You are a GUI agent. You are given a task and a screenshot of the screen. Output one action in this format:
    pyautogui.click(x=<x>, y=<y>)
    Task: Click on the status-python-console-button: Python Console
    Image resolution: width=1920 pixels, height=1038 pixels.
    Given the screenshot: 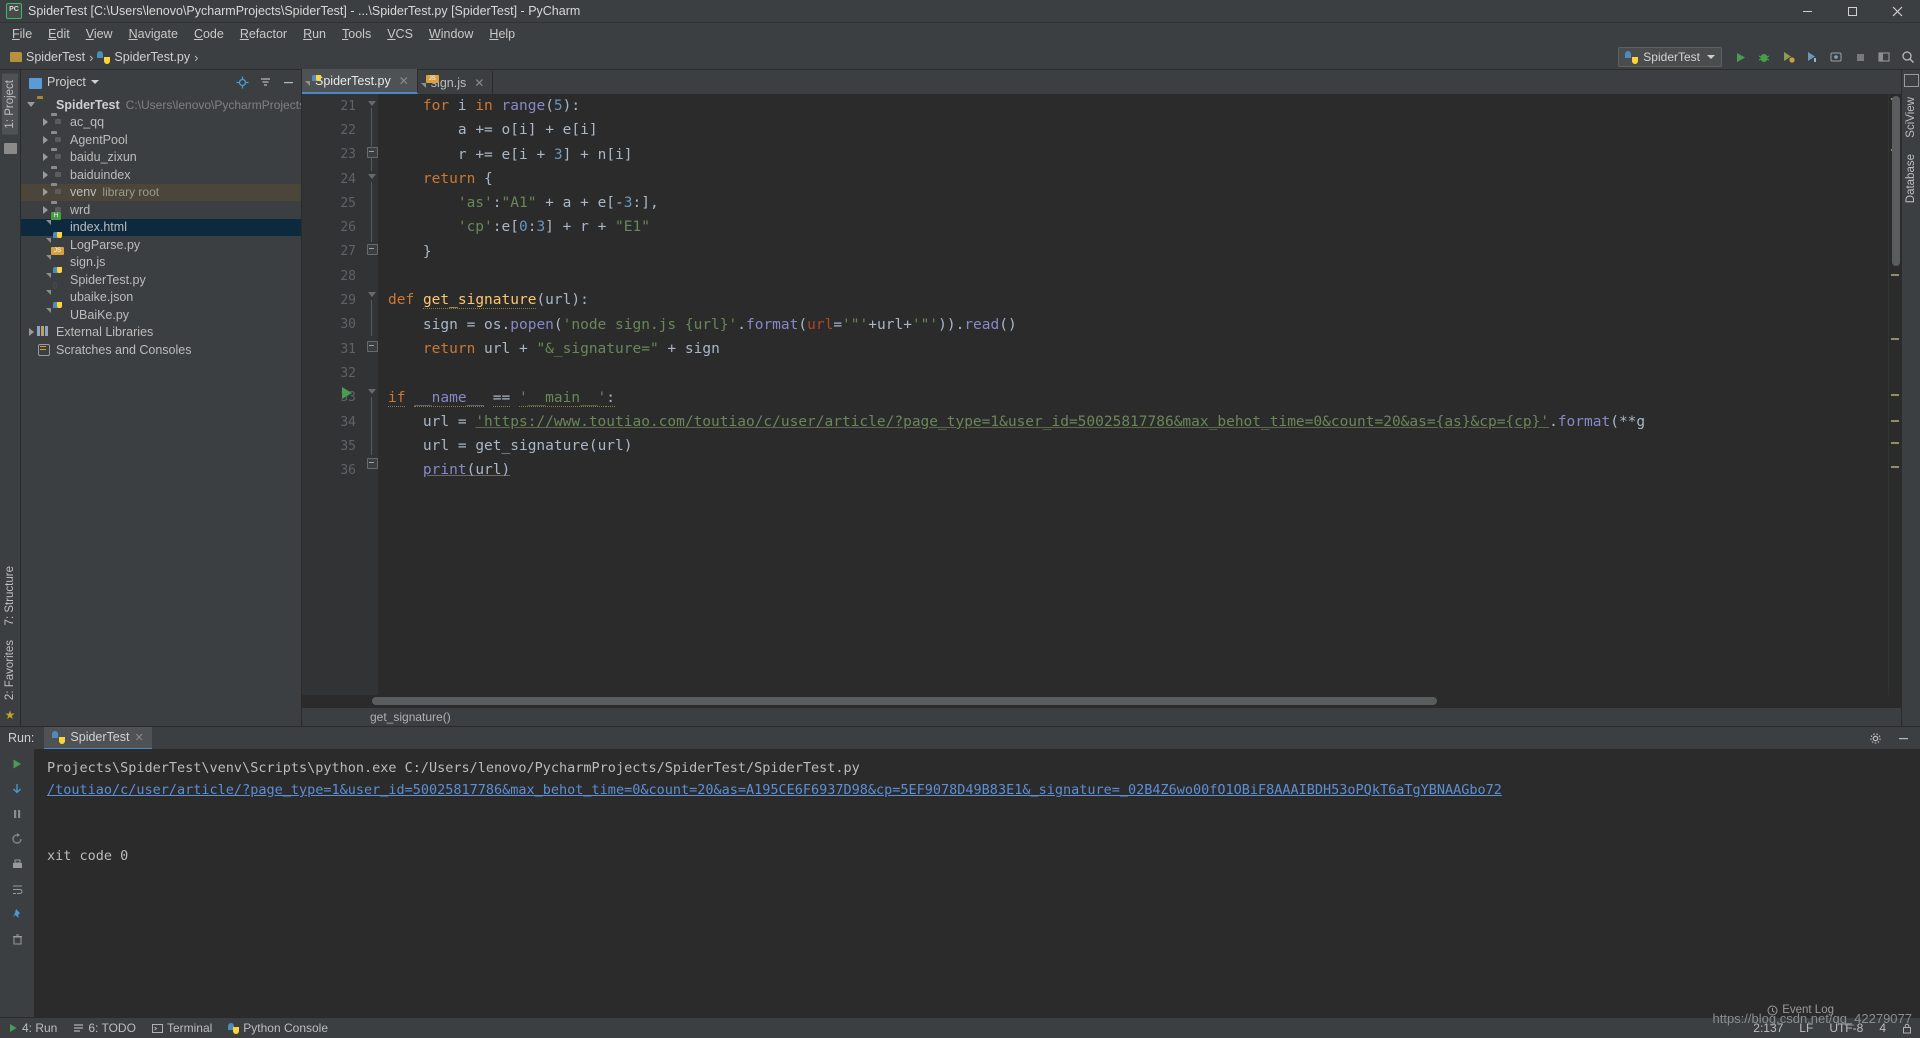 What is the action you would take?
    pyautogui.click(x=278, y=1028)
    